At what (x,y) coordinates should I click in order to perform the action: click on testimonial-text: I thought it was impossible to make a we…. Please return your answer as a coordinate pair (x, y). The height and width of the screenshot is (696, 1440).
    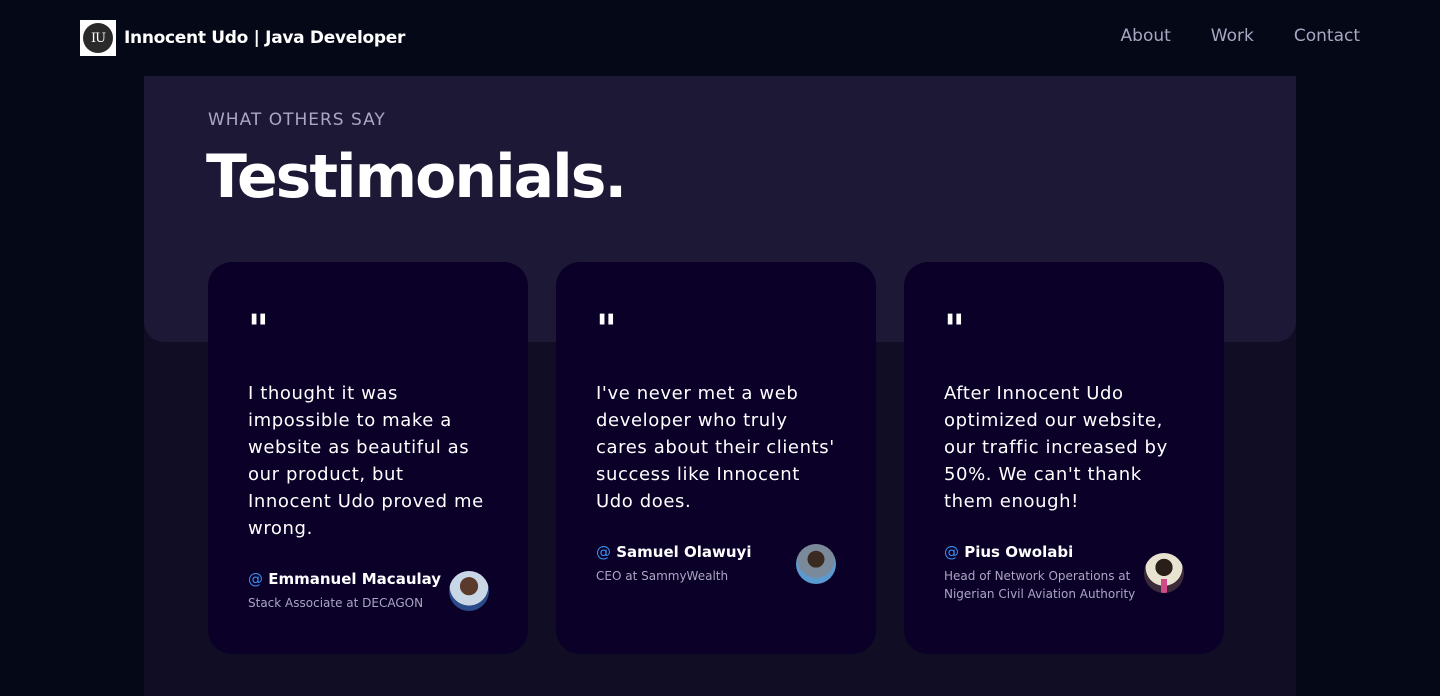
    Looking at the image, I should click on (366, 461).